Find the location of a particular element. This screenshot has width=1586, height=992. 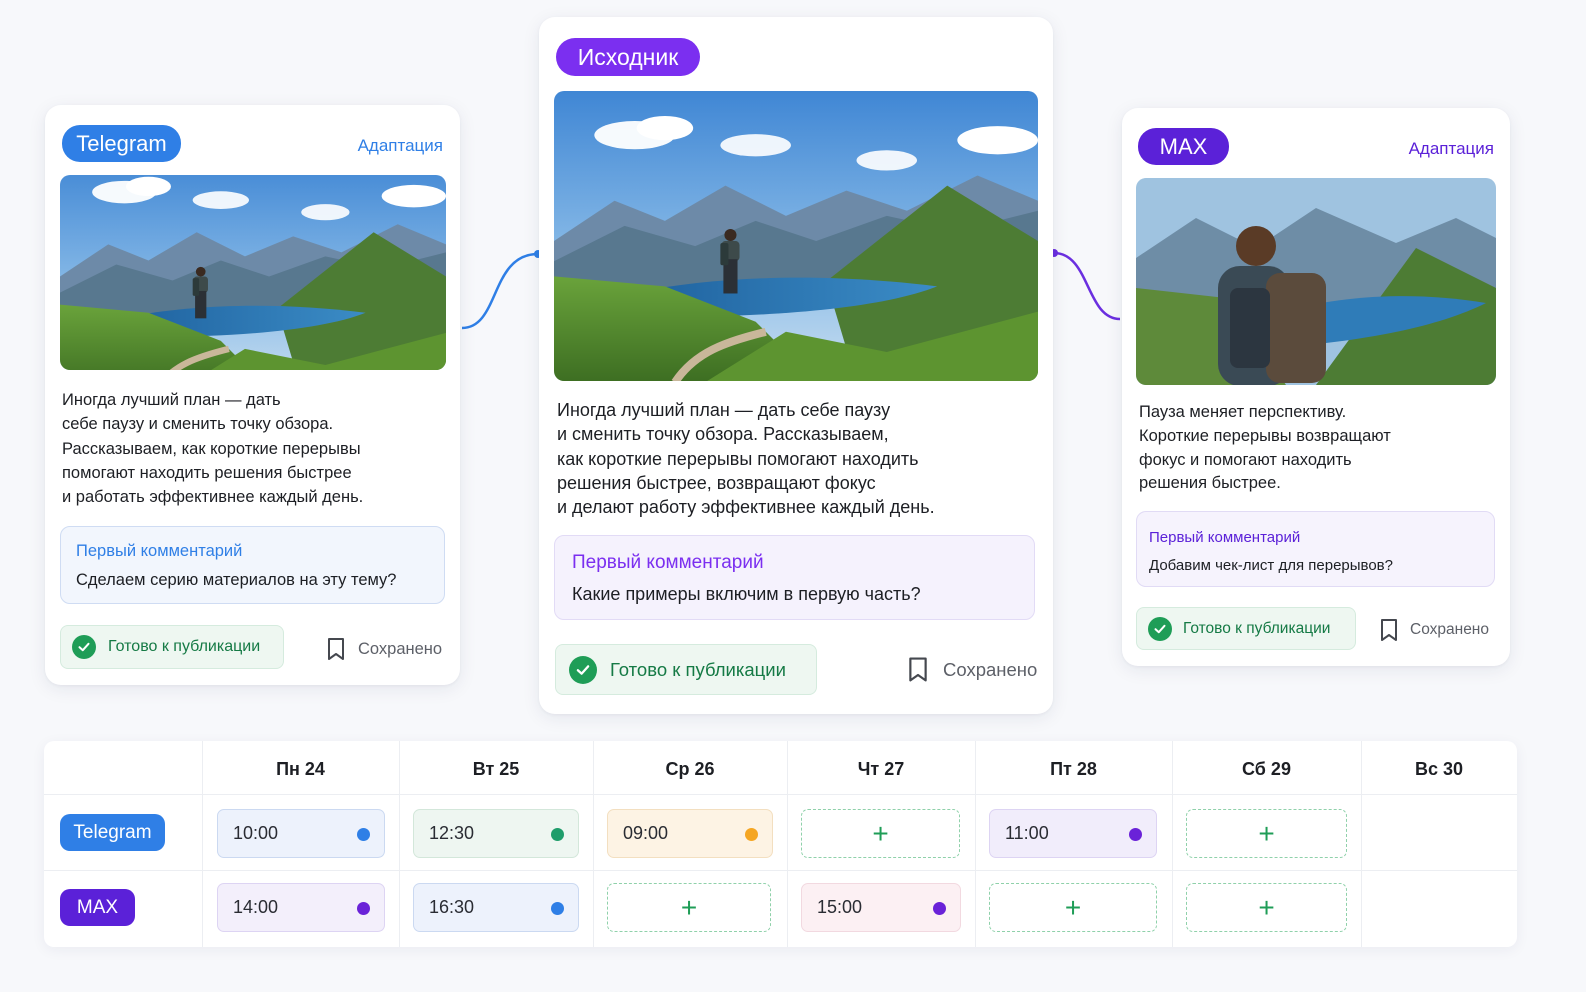

telegram-adapt-link: Адаптация is located at coordinates (400, 146).